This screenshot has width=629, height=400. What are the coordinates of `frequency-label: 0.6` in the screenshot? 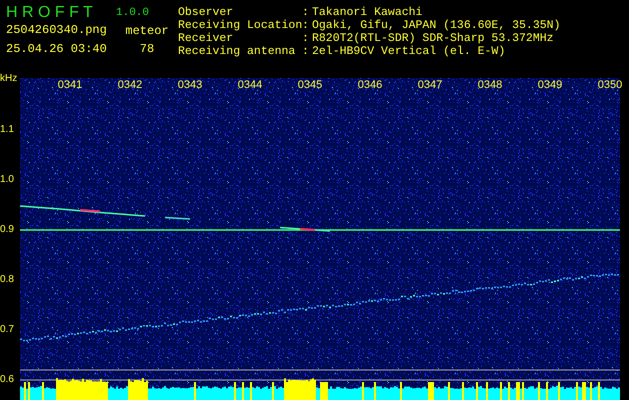 It's located at (7, 380).